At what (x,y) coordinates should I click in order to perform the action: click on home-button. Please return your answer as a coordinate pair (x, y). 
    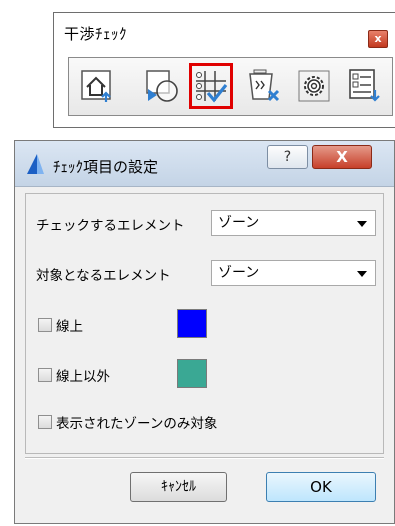
    Looking at the image, I should click on (97, 86).